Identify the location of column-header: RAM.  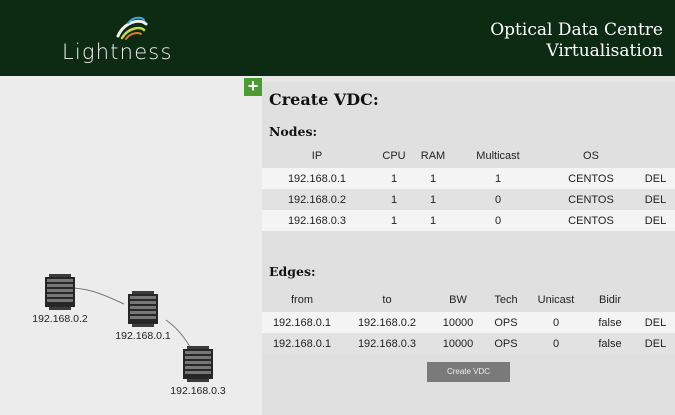
(433, 156).